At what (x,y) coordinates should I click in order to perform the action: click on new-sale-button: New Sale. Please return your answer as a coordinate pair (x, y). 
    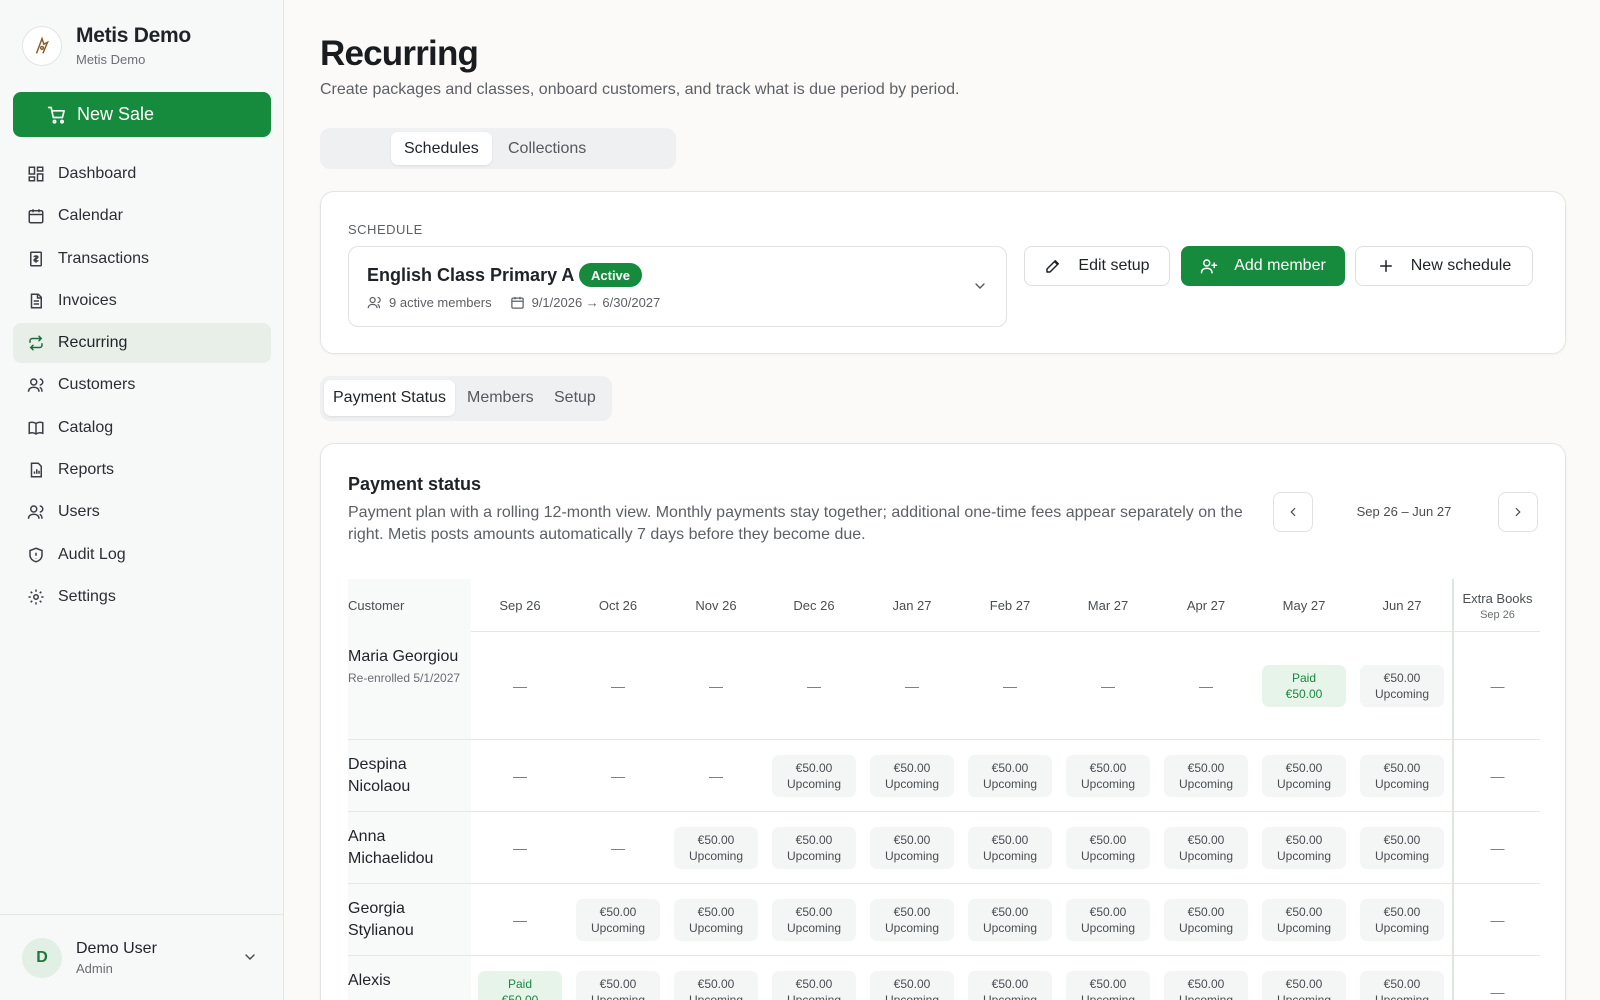
    Looking at the image, I should click on (142, 114).